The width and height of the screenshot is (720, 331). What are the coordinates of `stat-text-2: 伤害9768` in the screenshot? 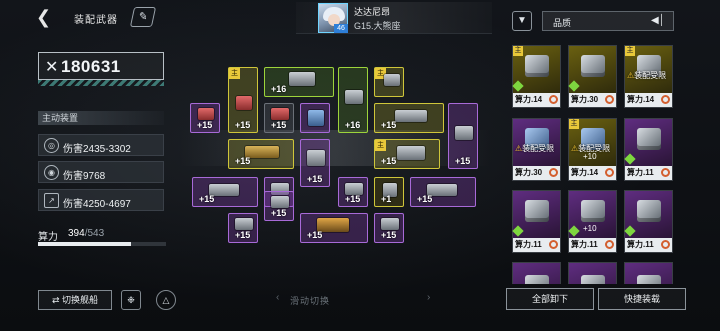 It's located at (84, 176).